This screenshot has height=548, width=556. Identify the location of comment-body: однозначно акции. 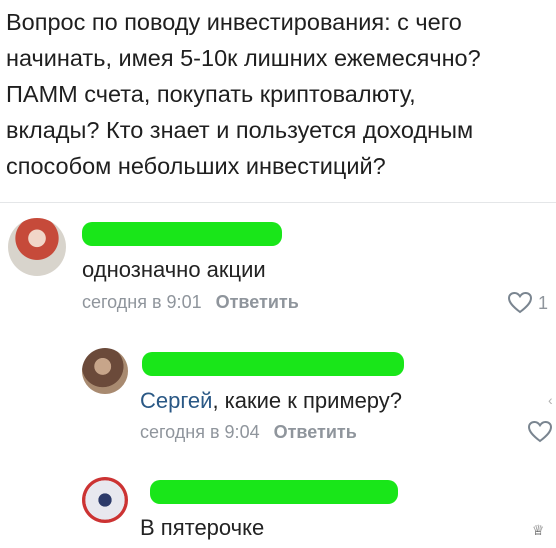
(174, 269).